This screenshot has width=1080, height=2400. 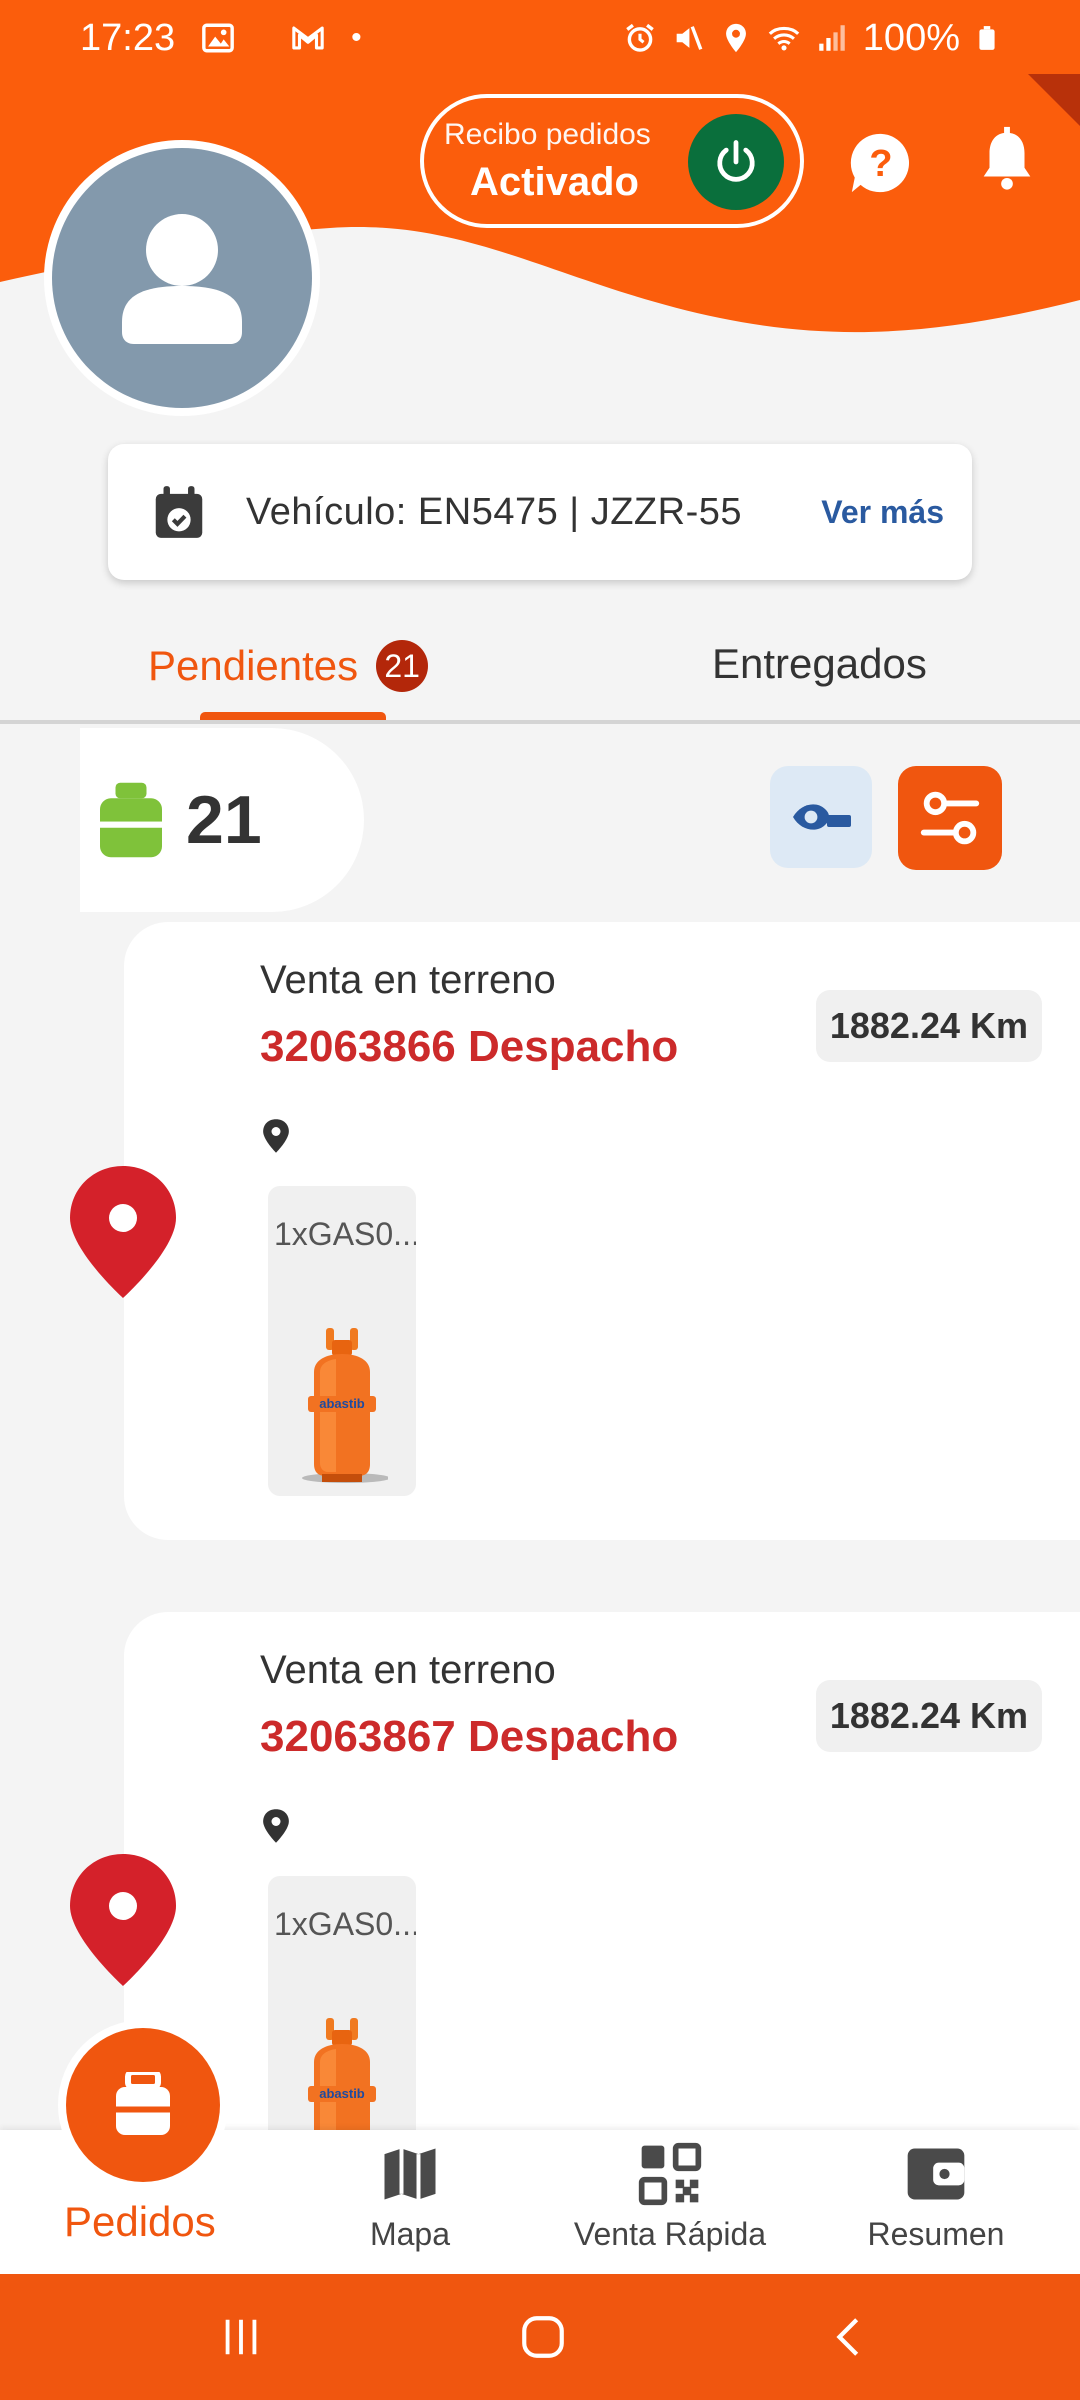 What do you see at coordinates (911, 37) in the screenshot?
I see `battery-text: 100%` at bounding box center [911, 37].